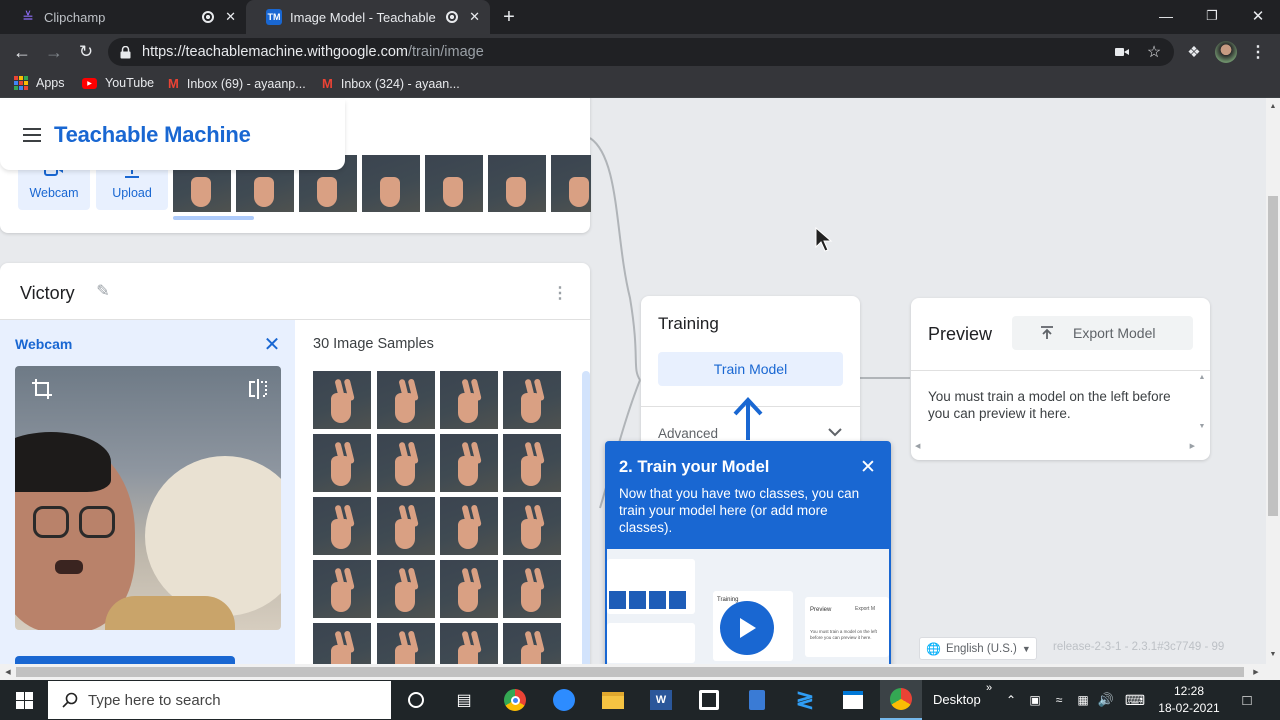 This screenshot has height=720, width=1280. Describe the element at coordinates (54, 52) in the screenshot. I see `forward-icon: →` at that location.